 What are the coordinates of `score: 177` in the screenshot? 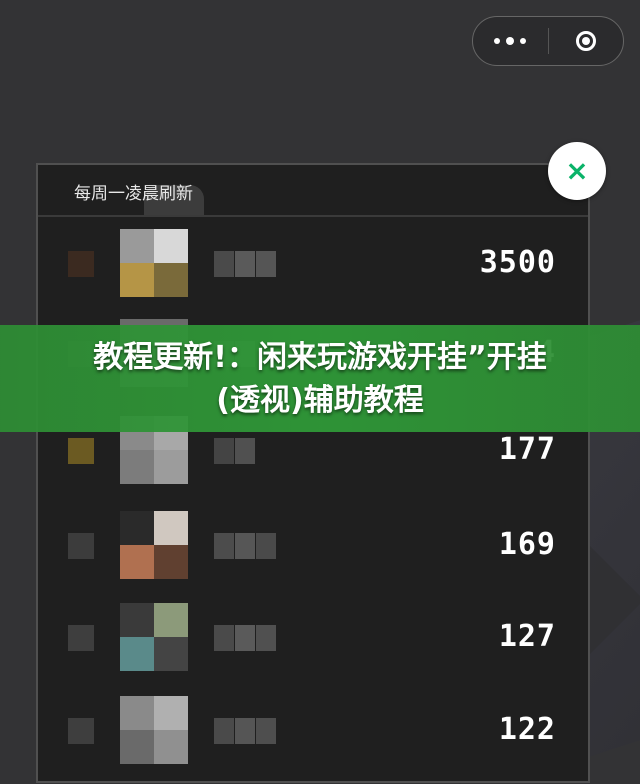 It's located at (527, 449).